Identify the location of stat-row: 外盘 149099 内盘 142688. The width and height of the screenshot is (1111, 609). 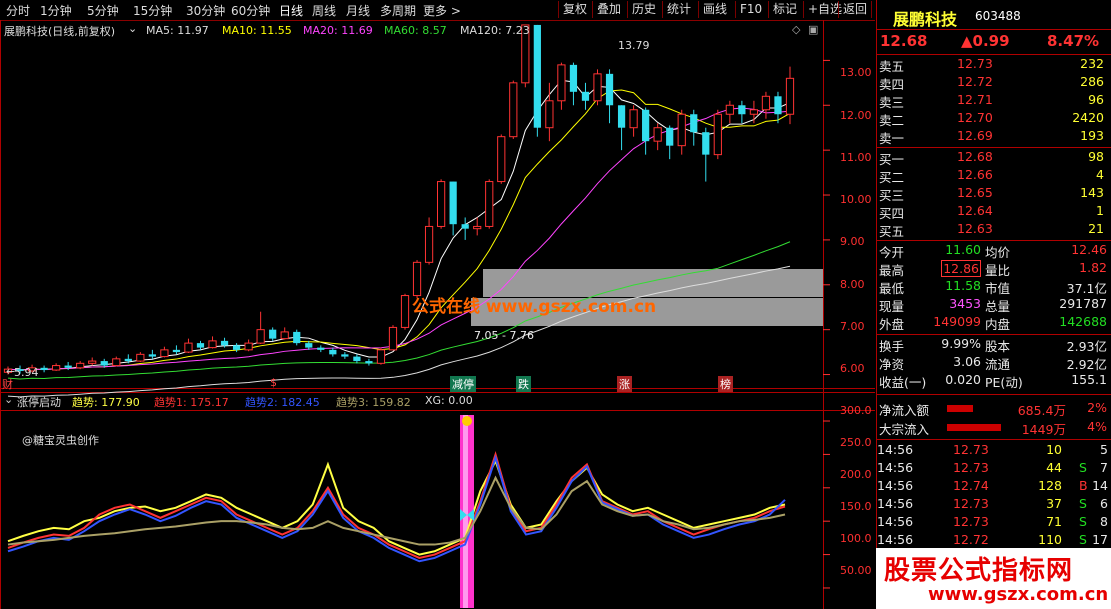
(994, 323).